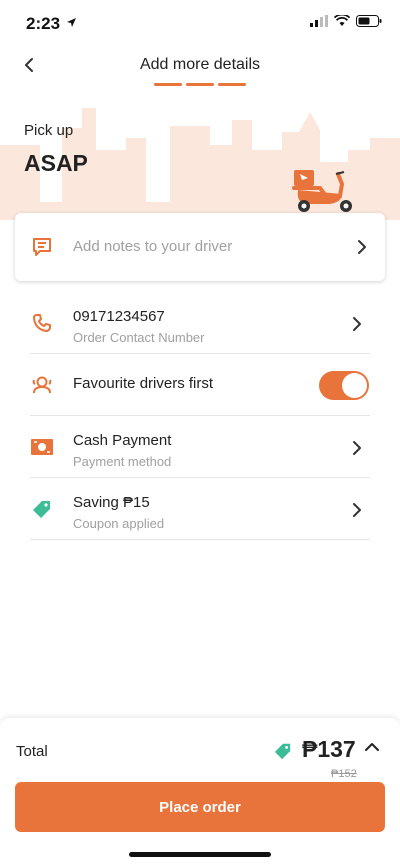 The height and width of the screenshot is (865, 400). Describe the element at coordinates (122, 440) in the screenshot. I see `payment-method: Cash Payment` at that location.